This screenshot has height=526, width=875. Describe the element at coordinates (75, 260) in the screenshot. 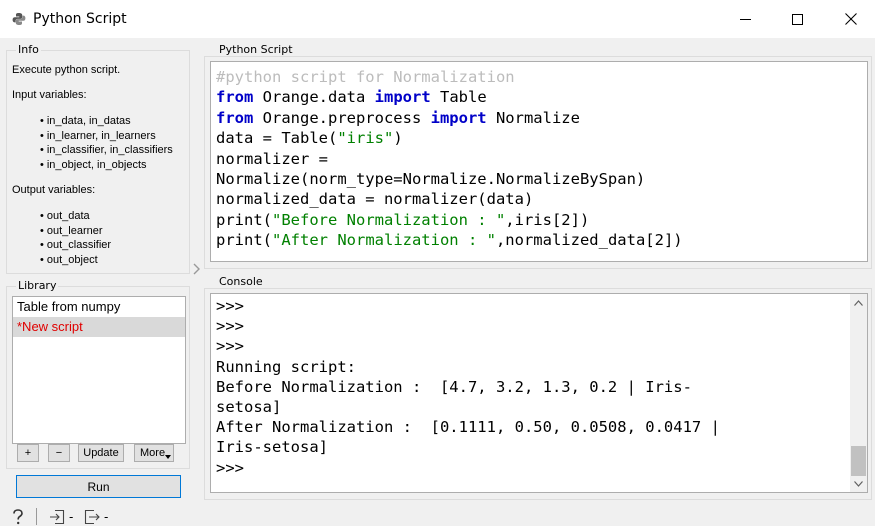

I see `output-var-item: out_object` at that location.